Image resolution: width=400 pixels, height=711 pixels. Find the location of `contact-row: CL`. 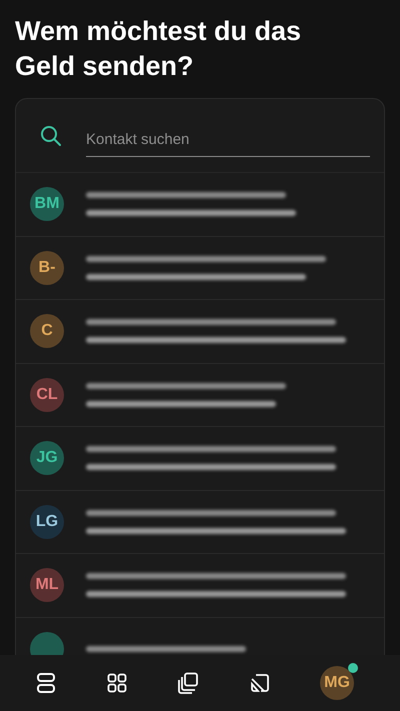

contact-row: CL is located at coordinates (200, 395).